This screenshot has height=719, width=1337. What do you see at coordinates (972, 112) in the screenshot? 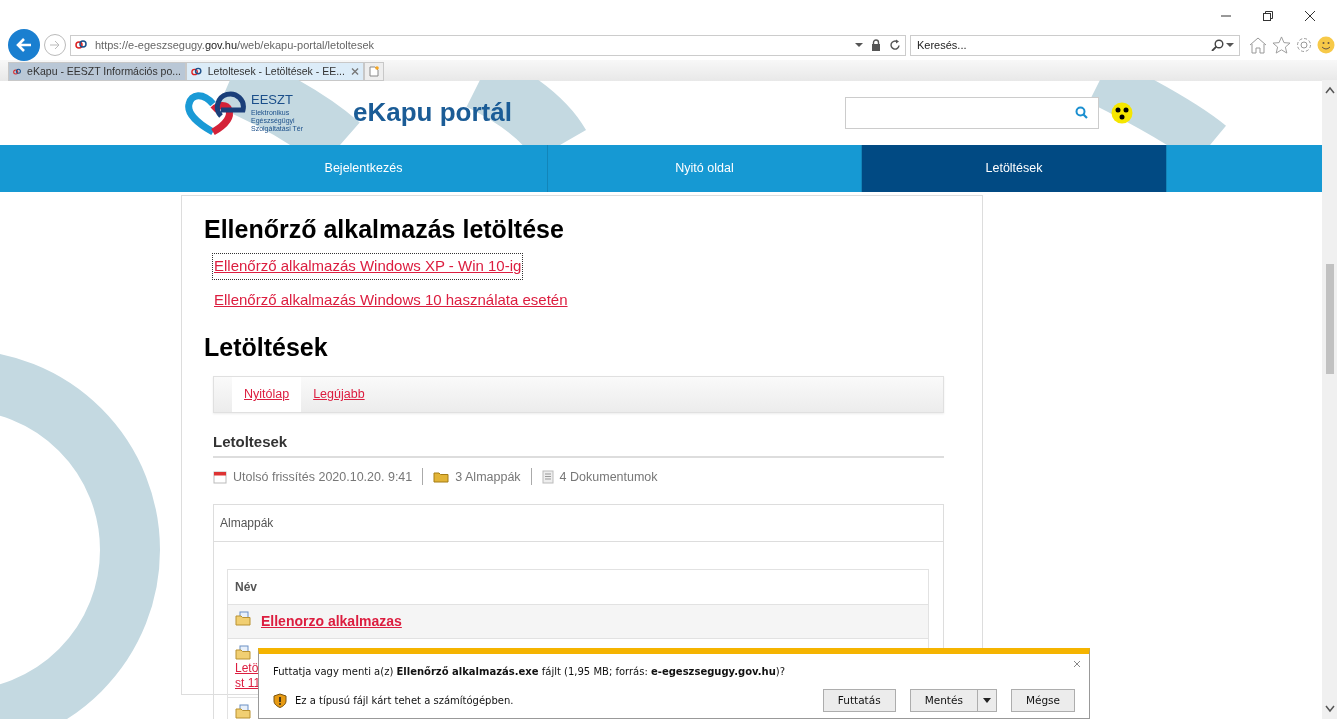
I see `site-search-field` at bounding box center [972, 112].